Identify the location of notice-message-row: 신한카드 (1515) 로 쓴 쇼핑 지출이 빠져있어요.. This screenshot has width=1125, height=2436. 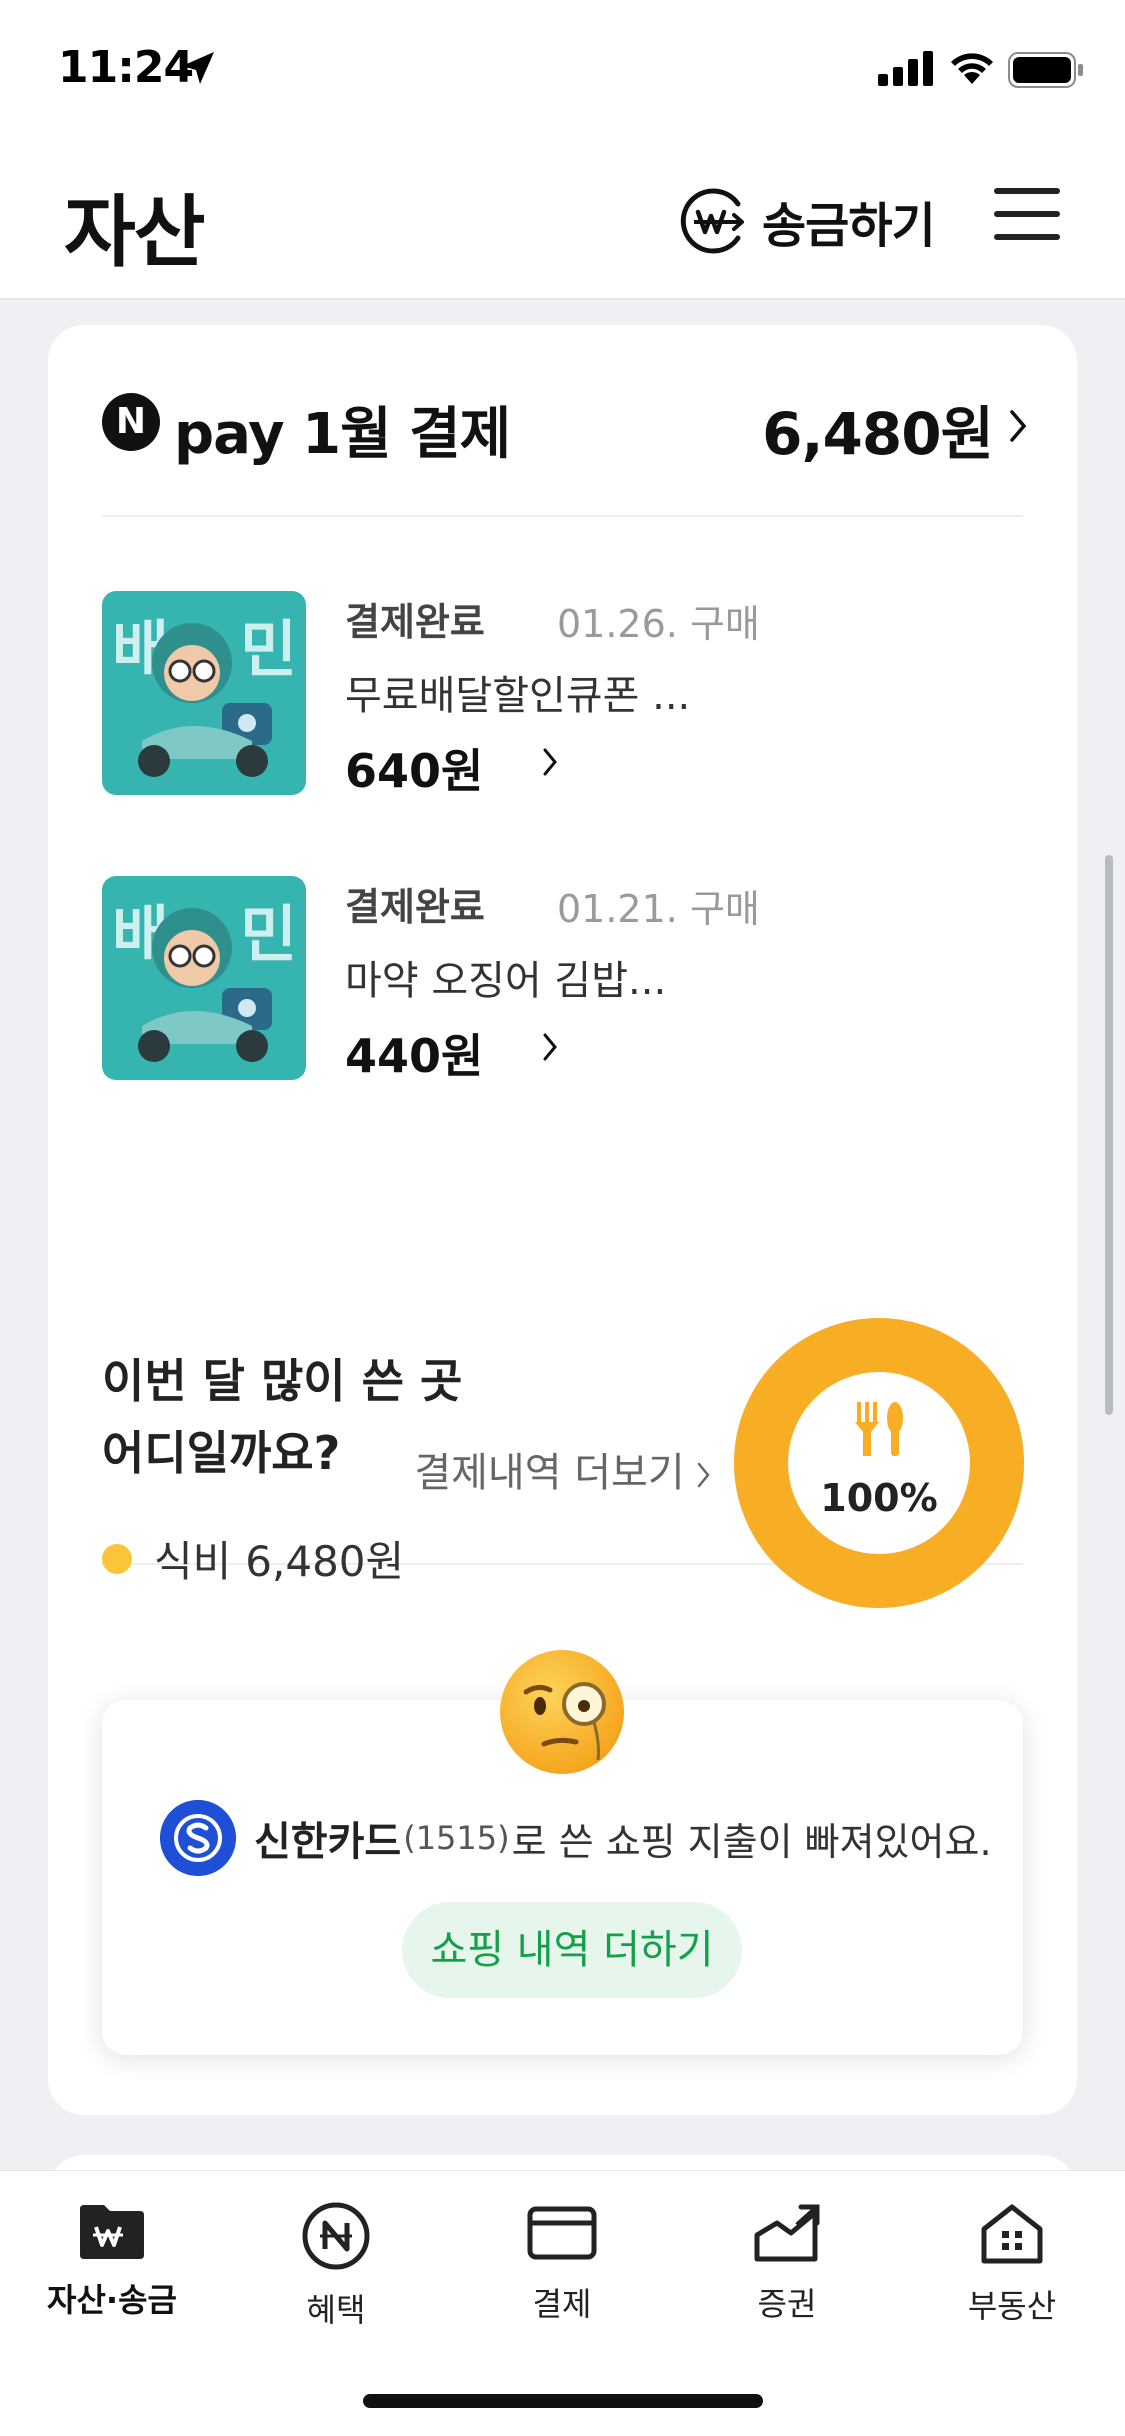
(576, 1838).